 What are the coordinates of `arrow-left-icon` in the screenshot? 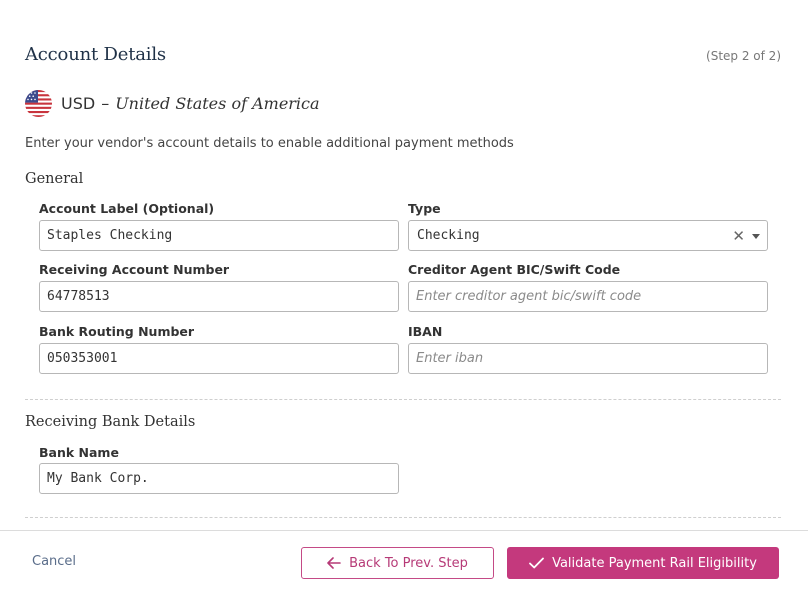 It's located at (334, 563).